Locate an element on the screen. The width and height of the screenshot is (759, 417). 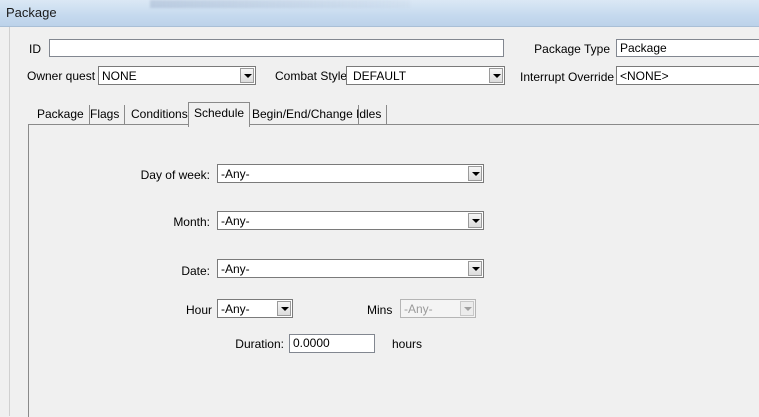
id-label: ID is located at coordinates (35, 49).